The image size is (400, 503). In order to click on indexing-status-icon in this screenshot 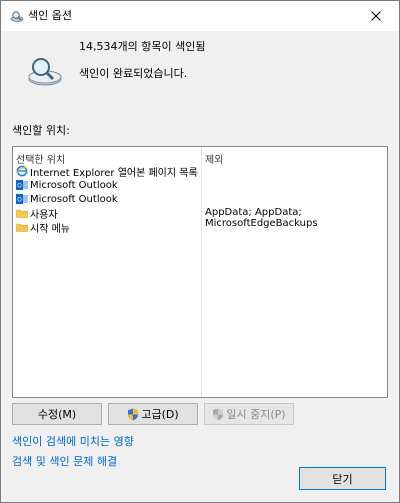, I will do `click(45, 72)`.